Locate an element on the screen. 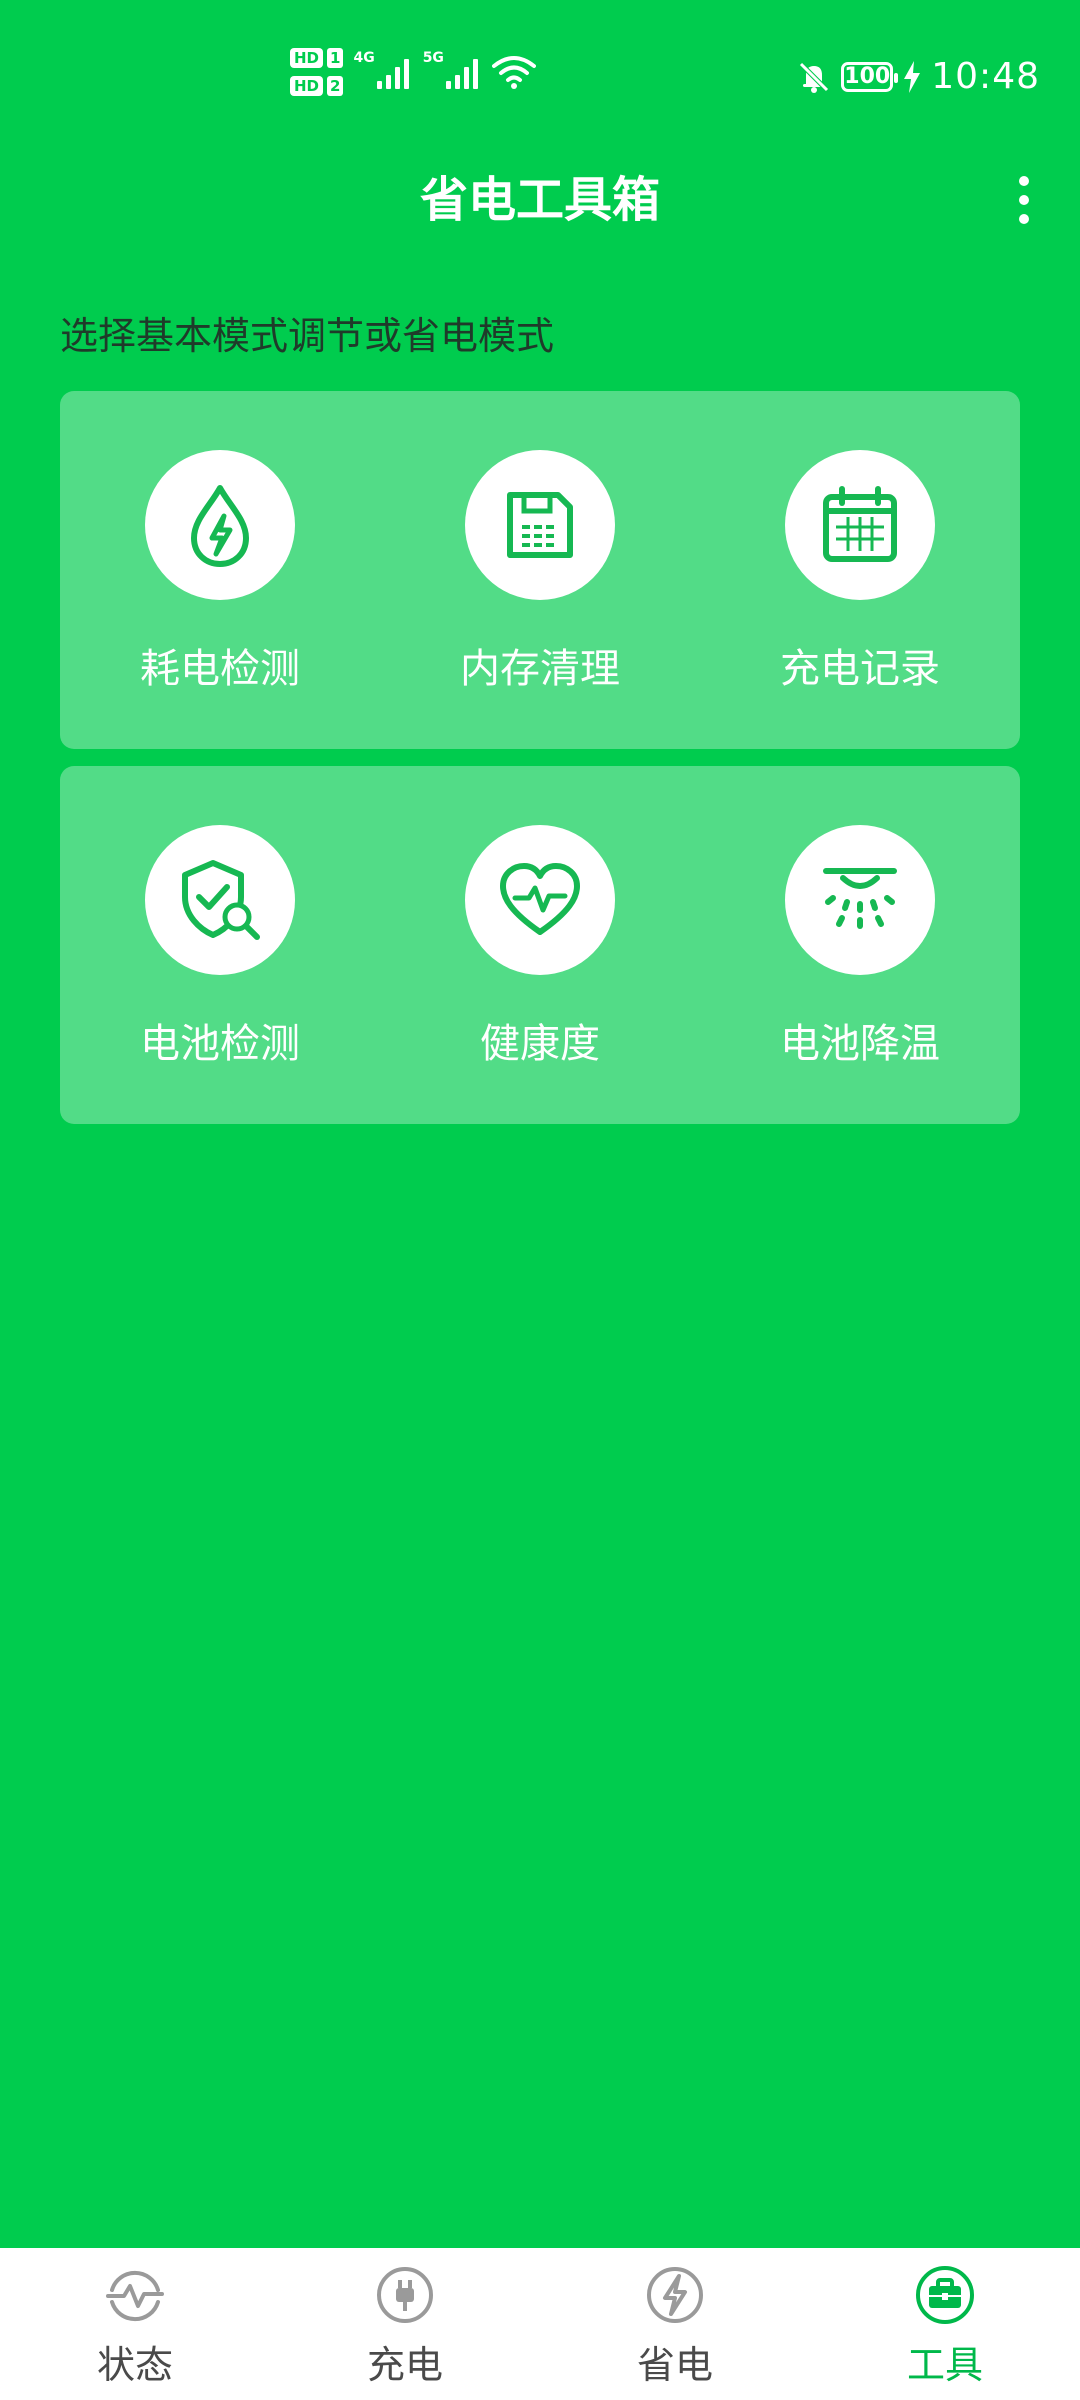  tool-battery-cooling: 电池降温 is located at coordinates (860, 945).